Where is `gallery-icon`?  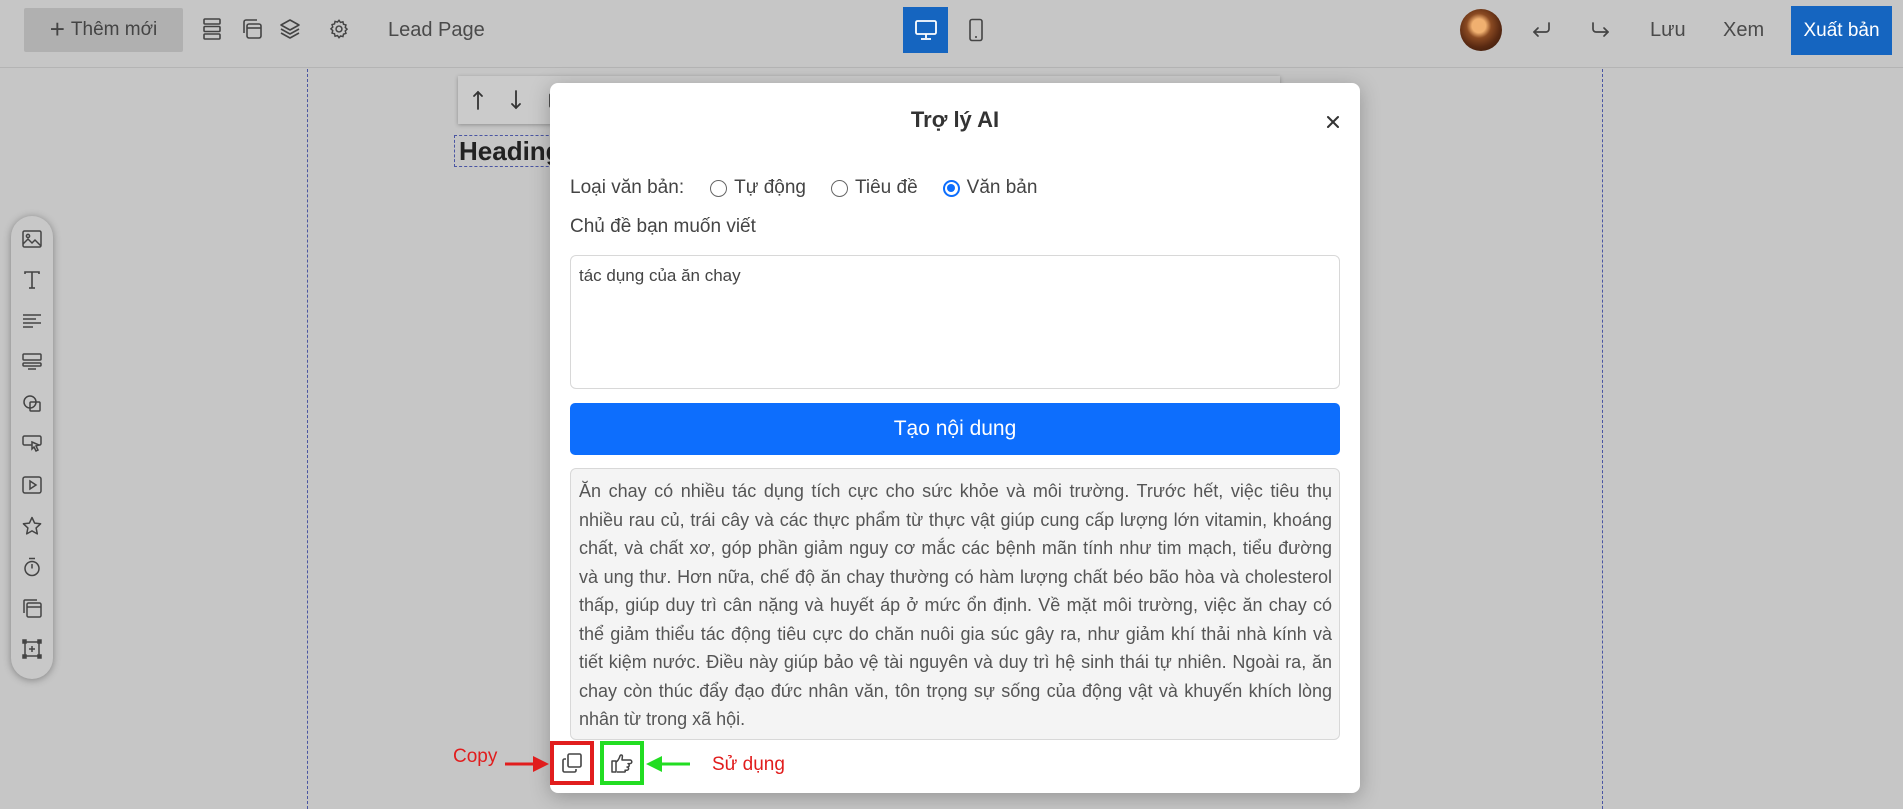 gallery-icon is located at coordinates (32, 608).